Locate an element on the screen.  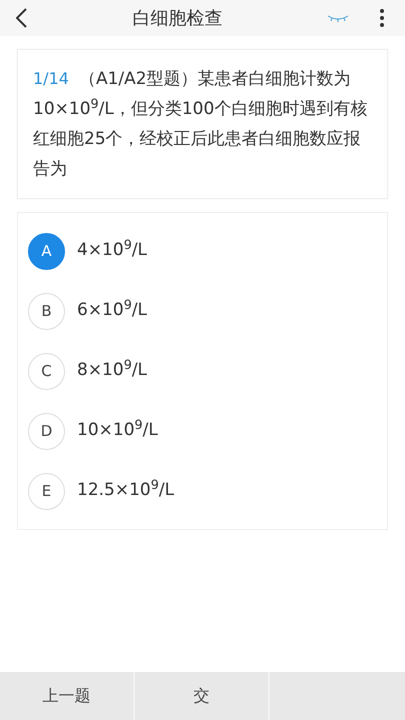
page-title: 白细胞检查 is located at coordinates (177, 18).